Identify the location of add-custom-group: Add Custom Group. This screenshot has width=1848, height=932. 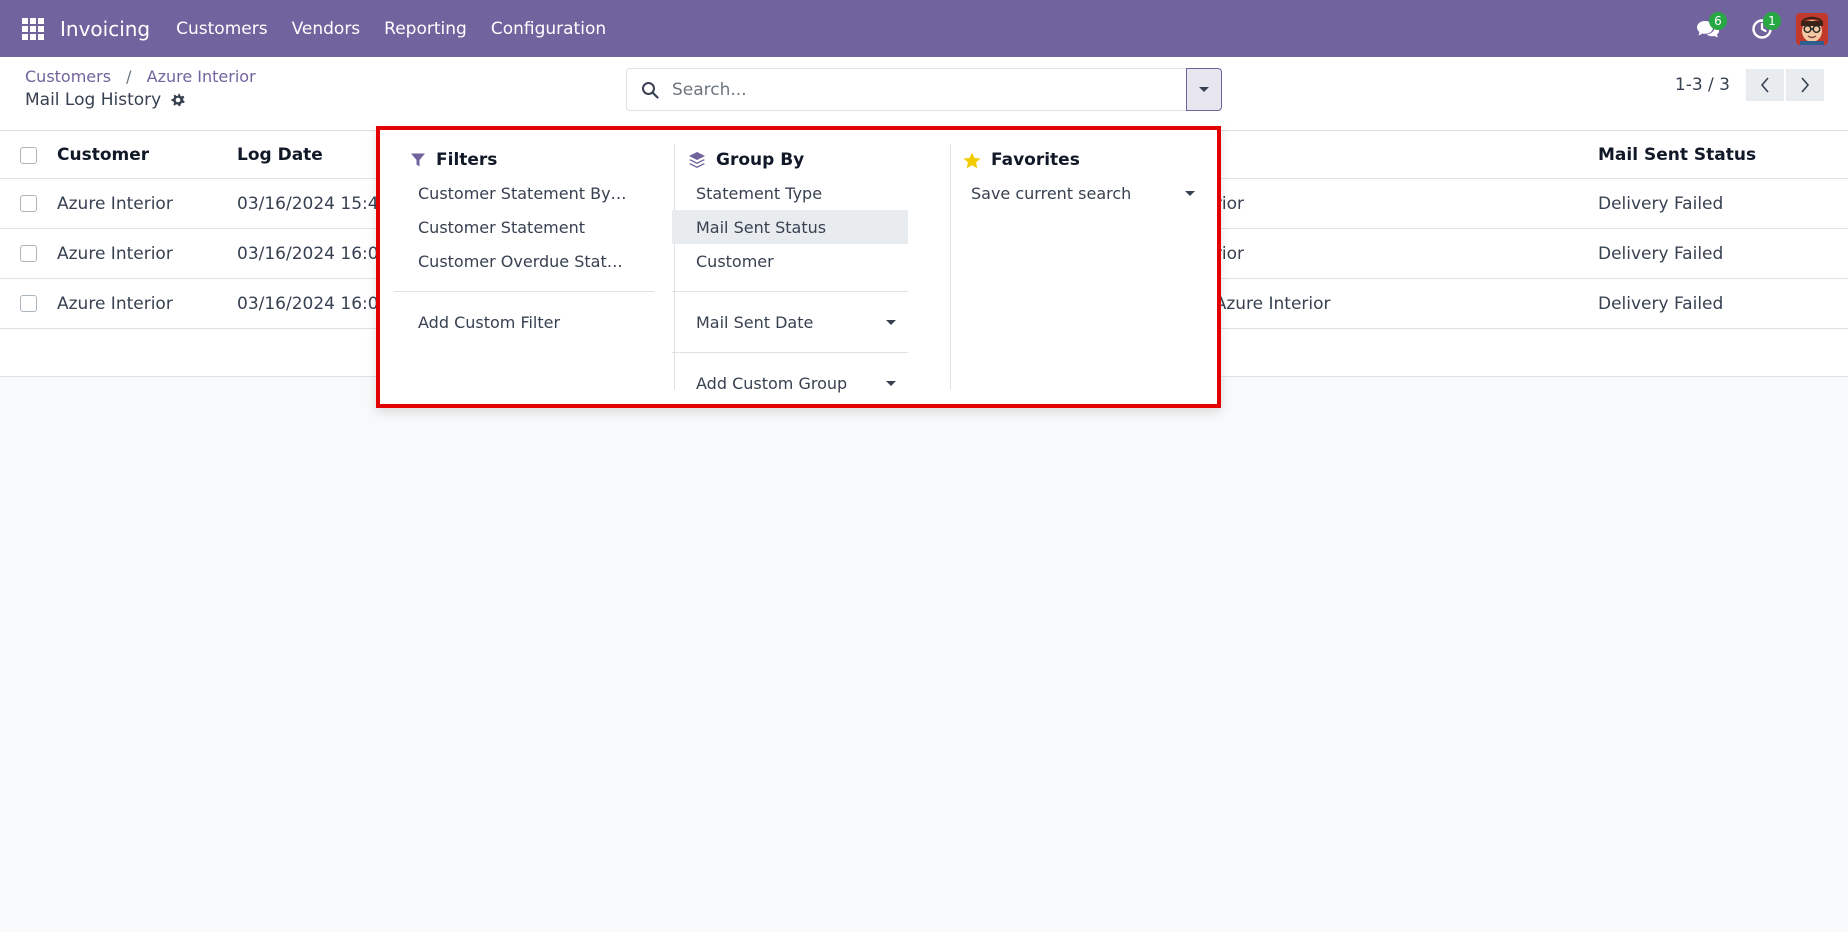
(790, 383).